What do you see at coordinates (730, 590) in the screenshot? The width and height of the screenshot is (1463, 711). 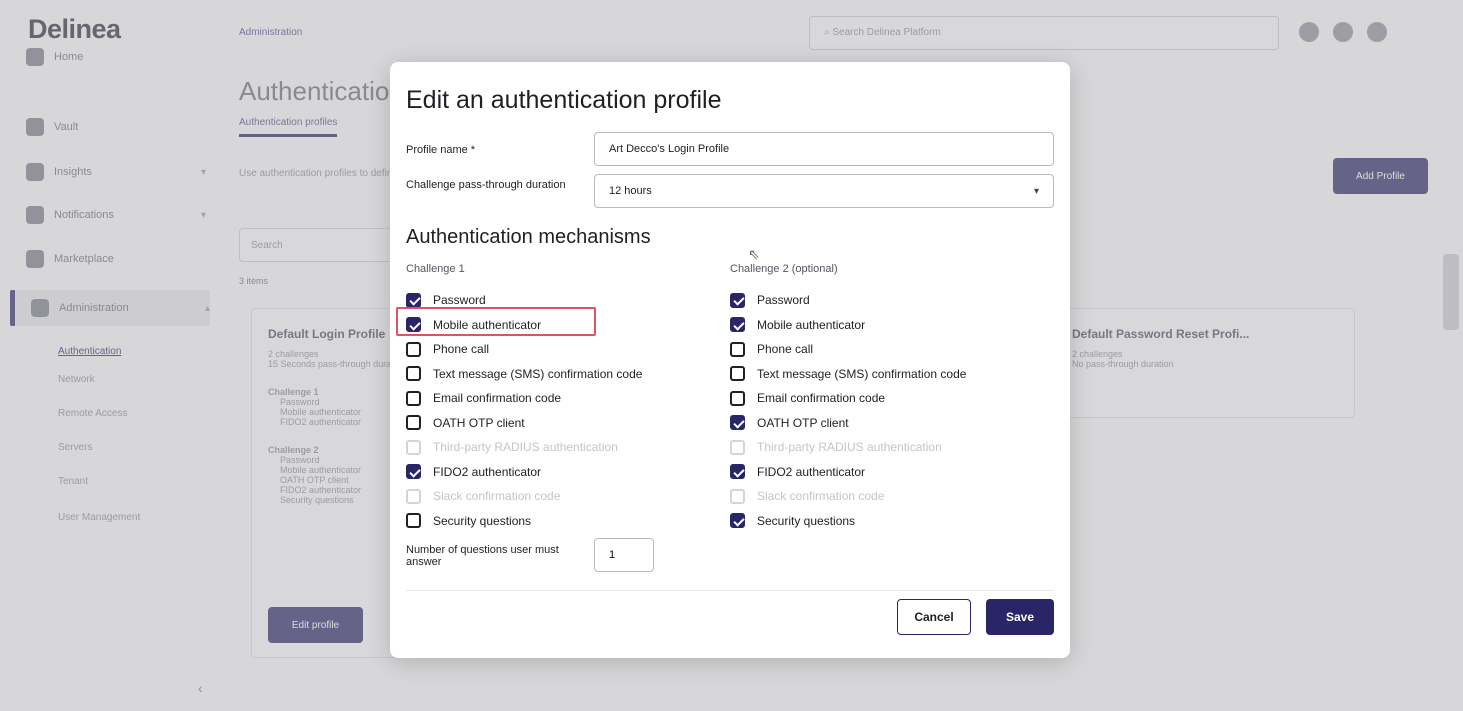 I see `divider` at bounding box center [730, 590].